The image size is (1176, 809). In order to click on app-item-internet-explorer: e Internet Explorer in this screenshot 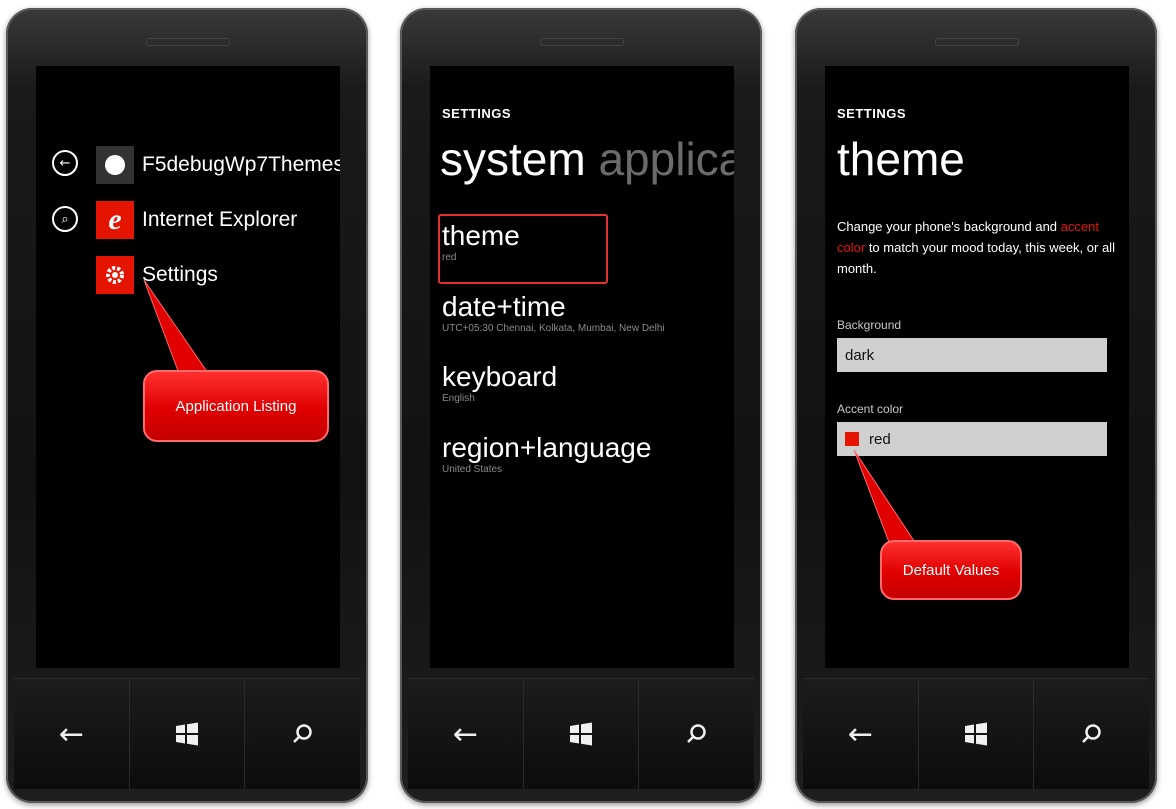, I will do `click(196, 220)`.